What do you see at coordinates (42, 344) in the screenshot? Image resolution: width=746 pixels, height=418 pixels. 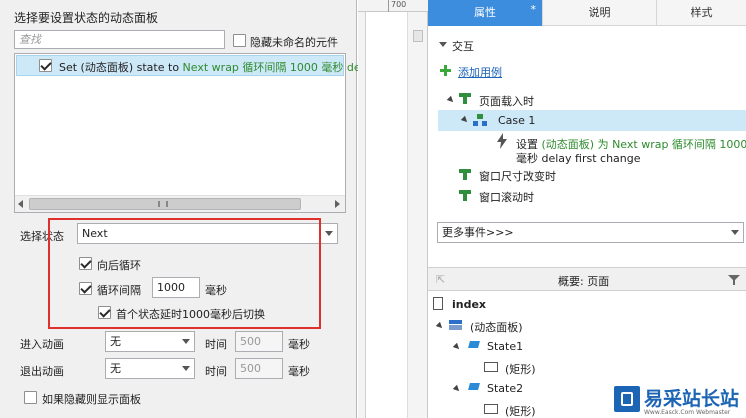 I see `enter-animation-label: 进入动画` at bounding box center [42, 344].